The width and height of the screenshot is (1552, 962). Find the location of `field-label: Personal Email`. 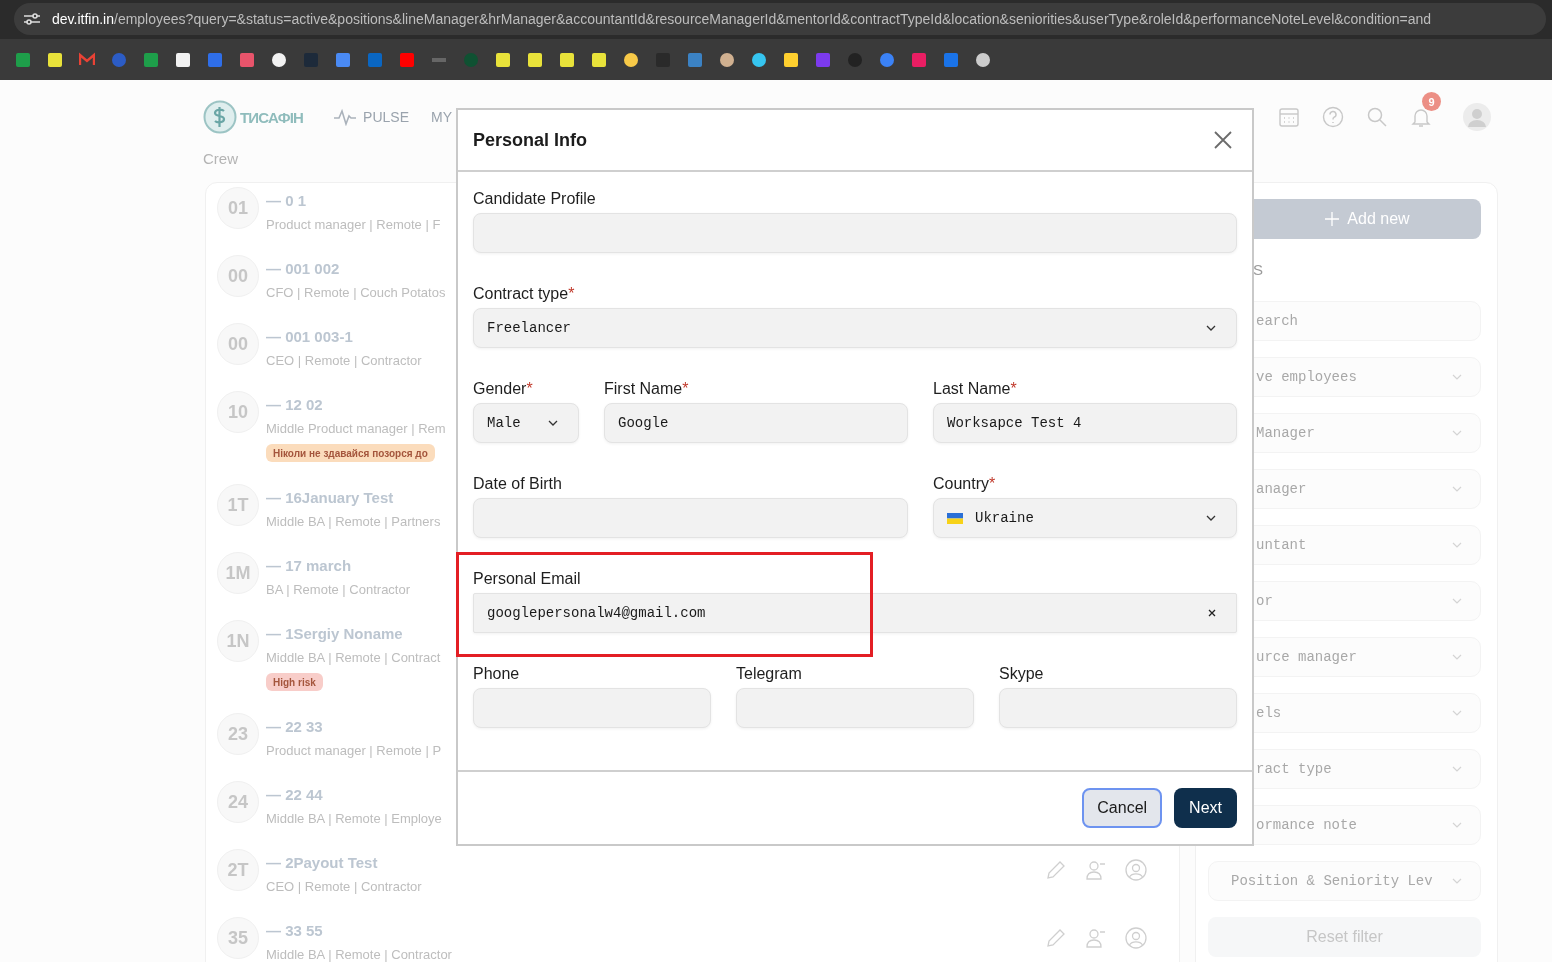

field-label: Personal Email is located at coordinates (527, 579).